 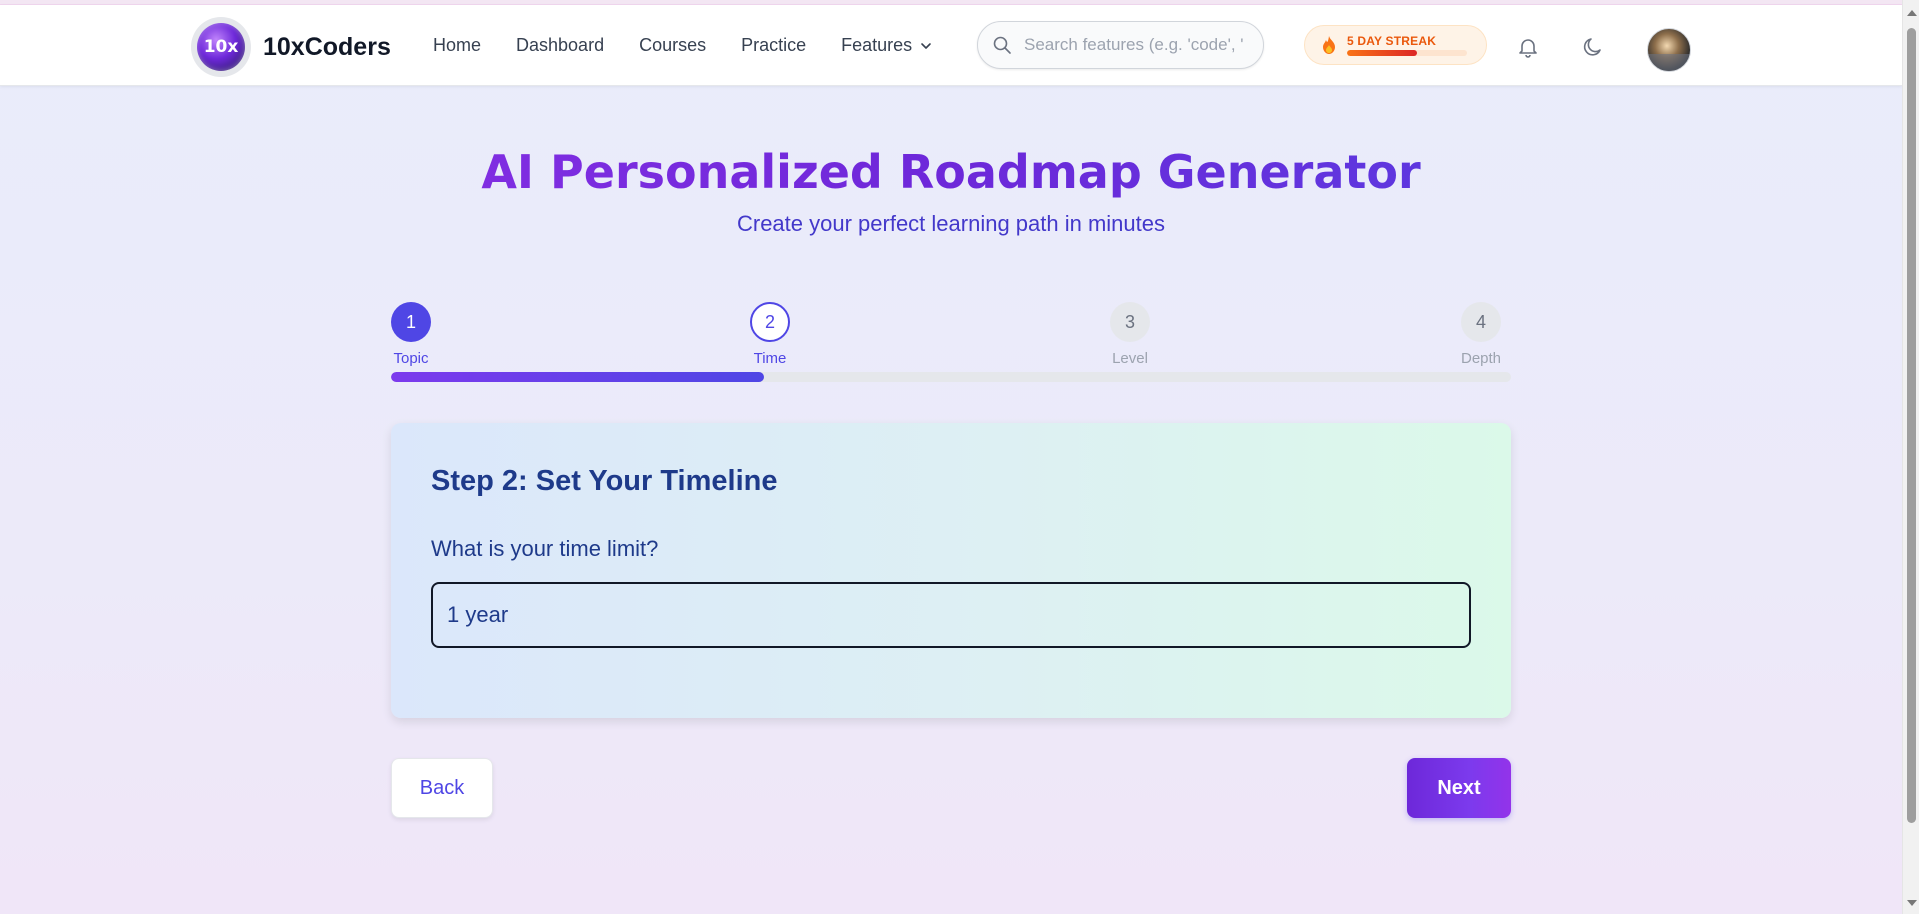 I want to click on page-title: AI Personalized Roadmap Generator, so click(x=951, y=172).